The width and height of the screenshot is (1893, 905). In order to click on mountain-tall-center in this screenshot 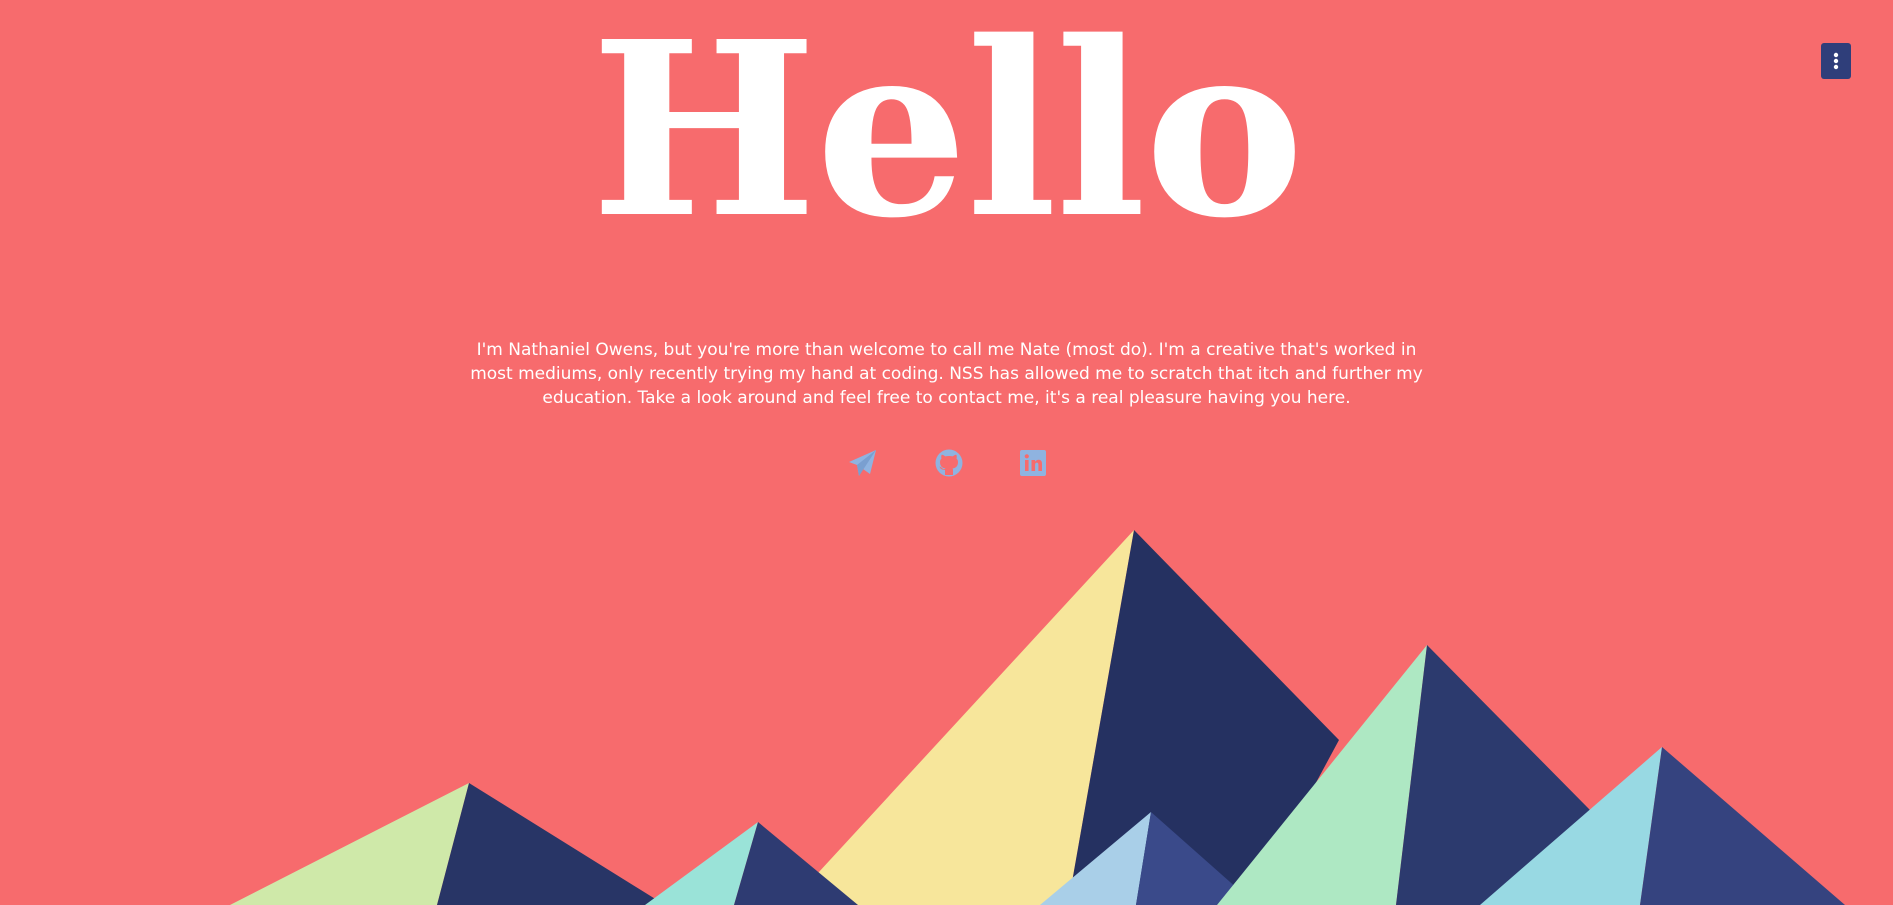, I will do `click(1070, 717)`.